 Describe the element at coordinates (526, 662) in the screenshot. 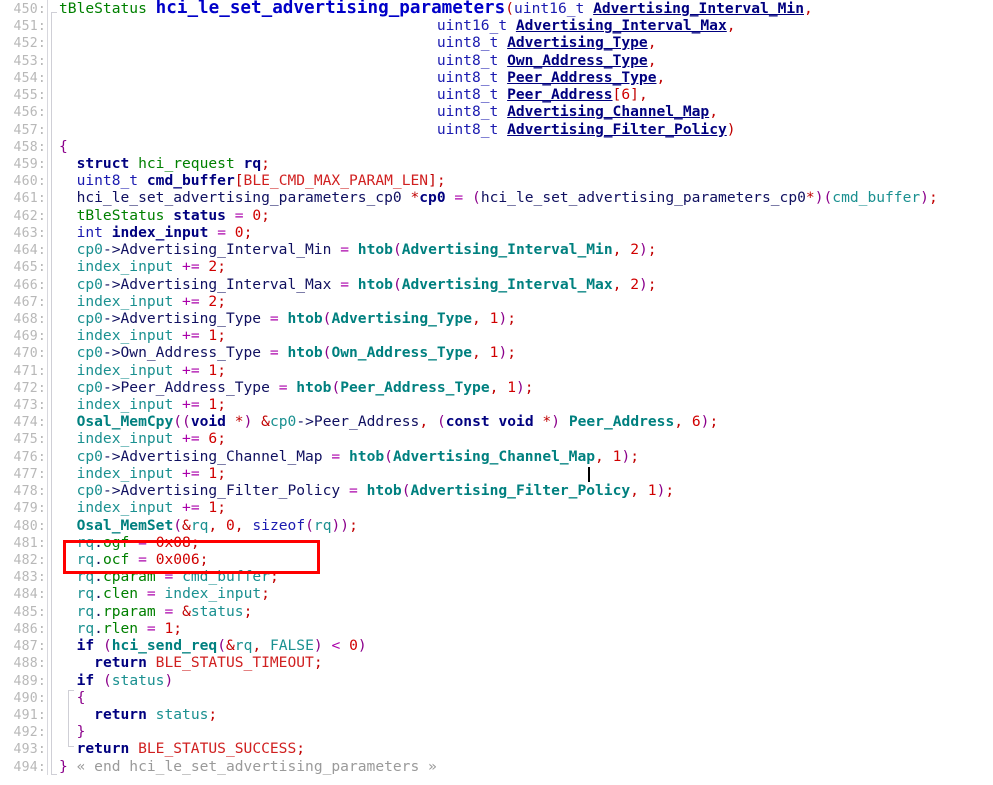

I see `code-text: return BLE_STATUS_TIMEOUT;` at that location.